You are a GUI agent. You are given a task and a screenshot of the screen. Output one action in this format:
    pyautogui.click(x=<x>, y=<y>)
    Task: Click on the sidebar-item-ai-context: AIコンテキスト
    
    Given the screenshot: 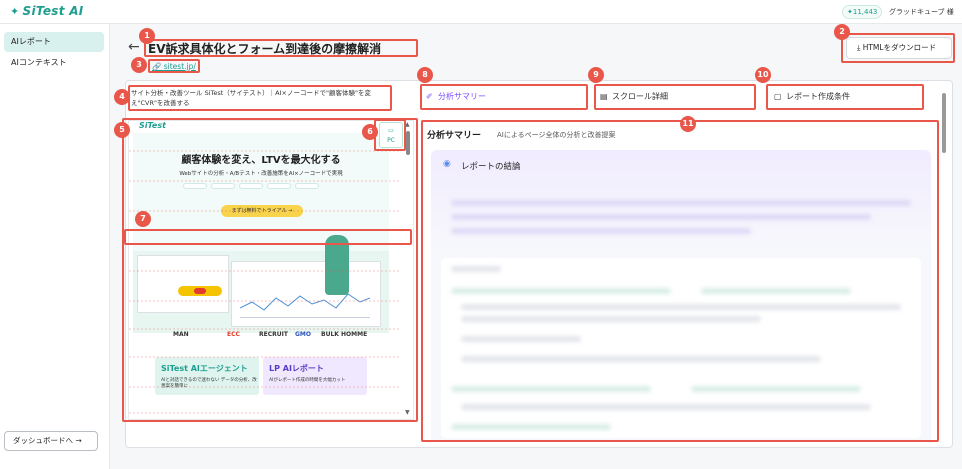 What is the action you would take?
    pyautogui.click(x=54, y=63)
    